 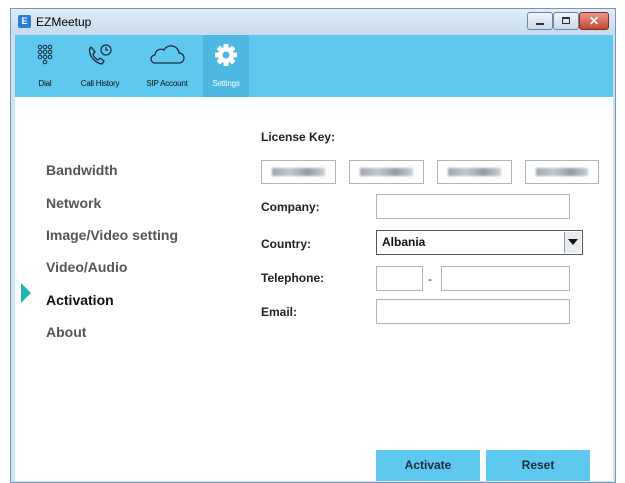 What do you see at coordinates (100, 83) in the screenshot?
I see `toolbar-call-history-label: Call History` at bounding box center [100, 83].